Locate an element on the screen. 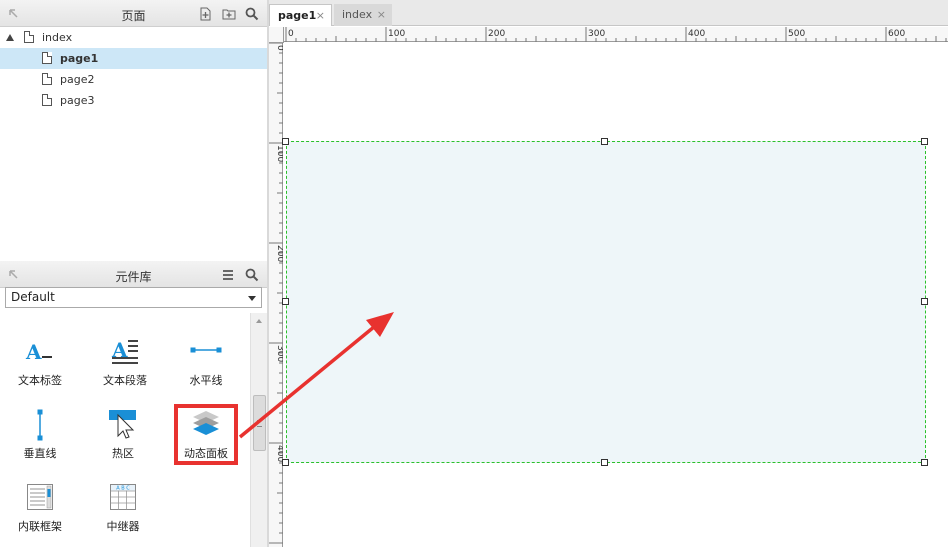  tree-item-index: index is located at coordinates (133, 37).